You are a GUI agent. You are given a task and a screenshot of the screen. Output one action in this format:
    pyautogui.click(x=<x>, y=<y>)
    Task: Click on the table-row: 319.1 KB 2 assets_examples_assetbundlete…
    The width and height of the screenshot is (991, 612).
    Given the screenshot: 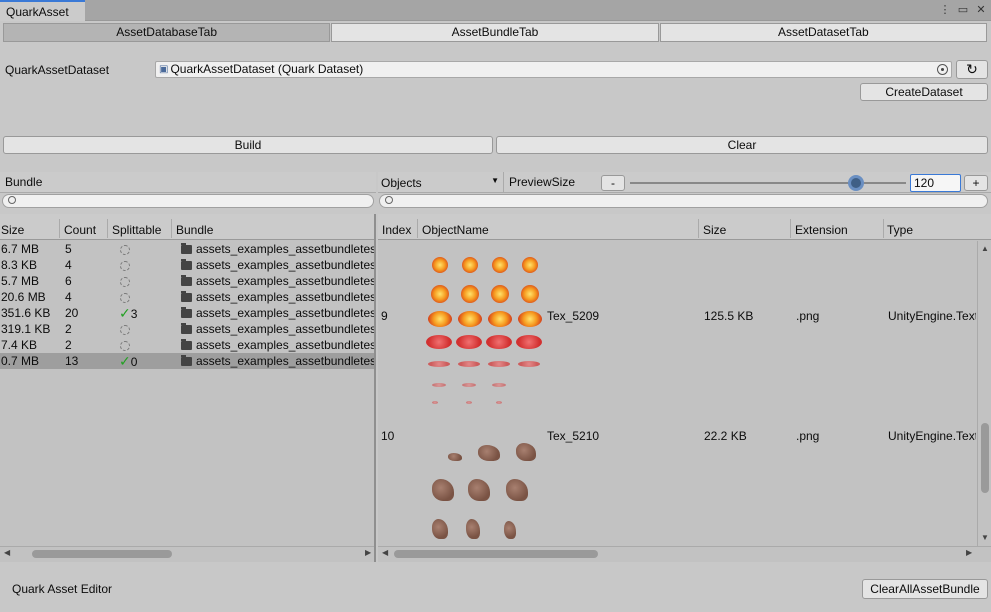 What is the action you would take?
    pyautogui.click(x=188, y=329)
    